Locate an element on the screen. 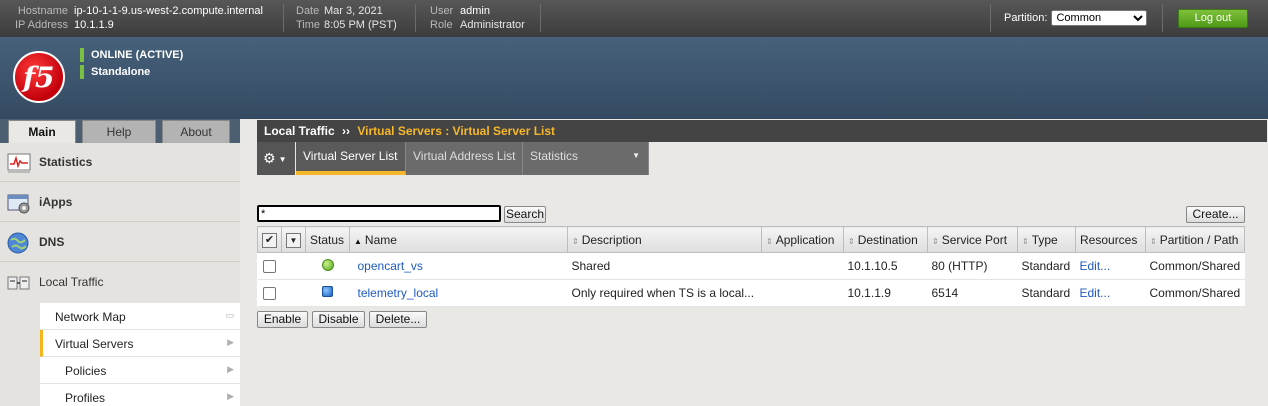 The height and width of the screenshot is (406, 1268). row-select-cell is located at coordinates (269, 266).